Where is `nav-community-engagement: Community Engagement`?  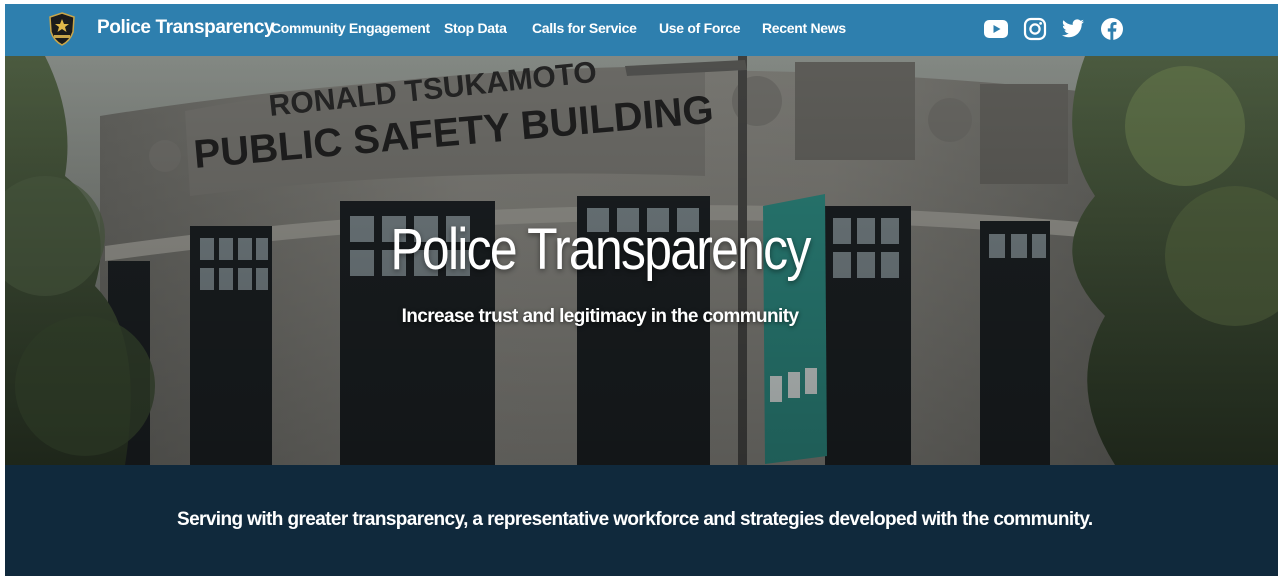 nav-community-engagement: Community Engagement is located at coordinates (350, 28).